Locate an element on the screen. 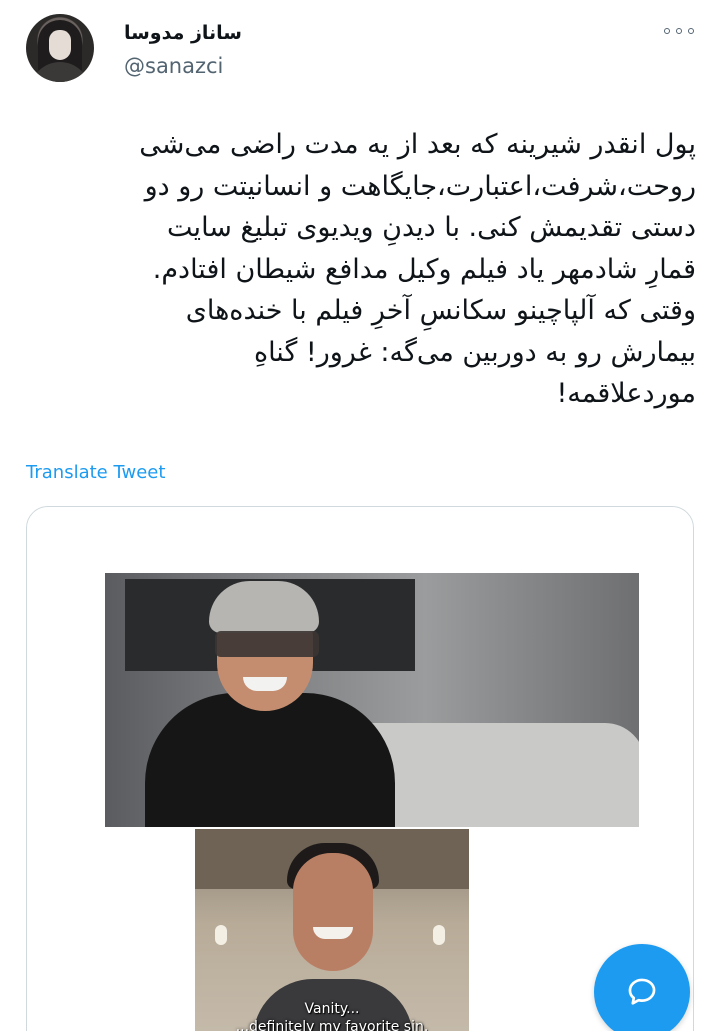  more-dots-icon is located at coordinates (679, 31).